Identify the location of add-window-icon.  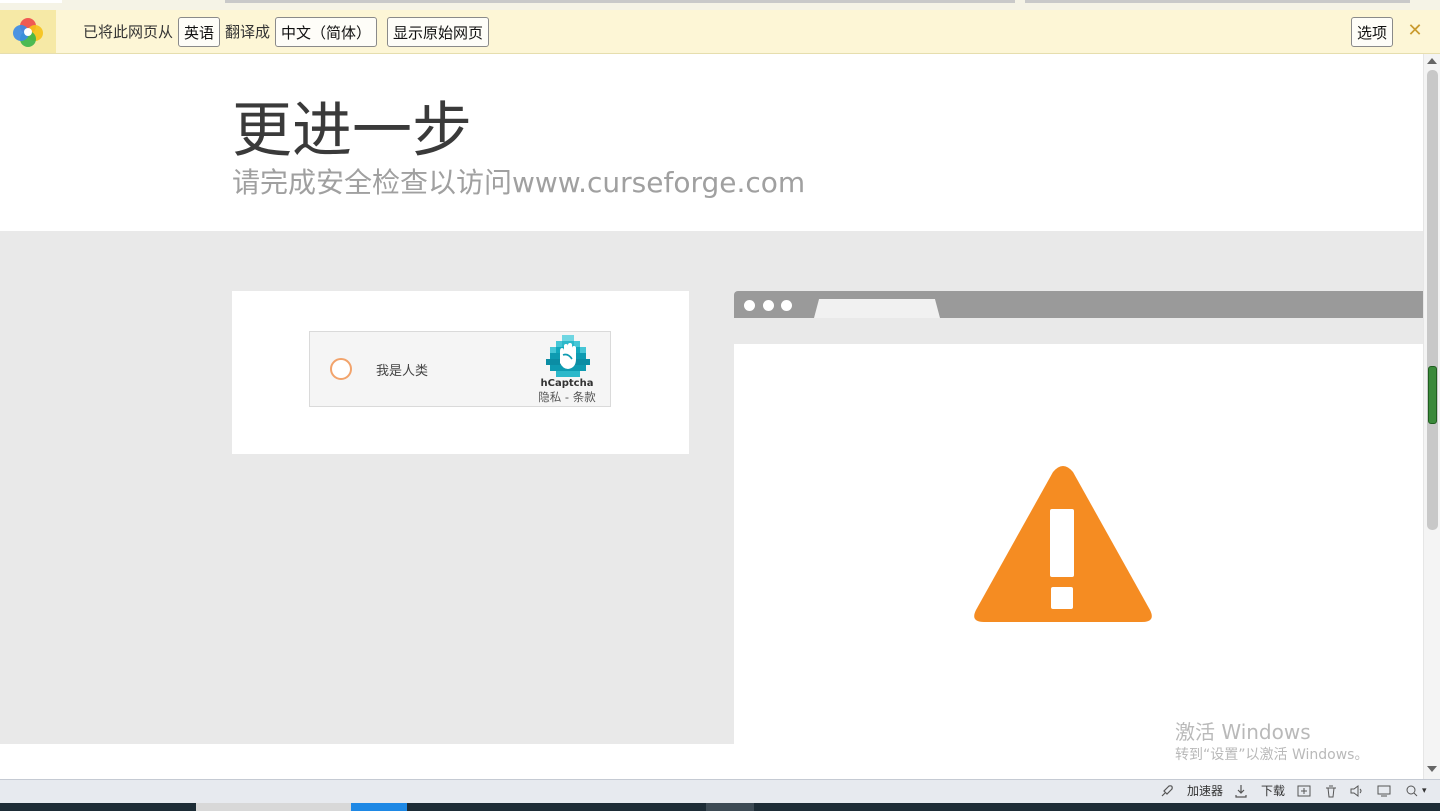
(1304, 791).